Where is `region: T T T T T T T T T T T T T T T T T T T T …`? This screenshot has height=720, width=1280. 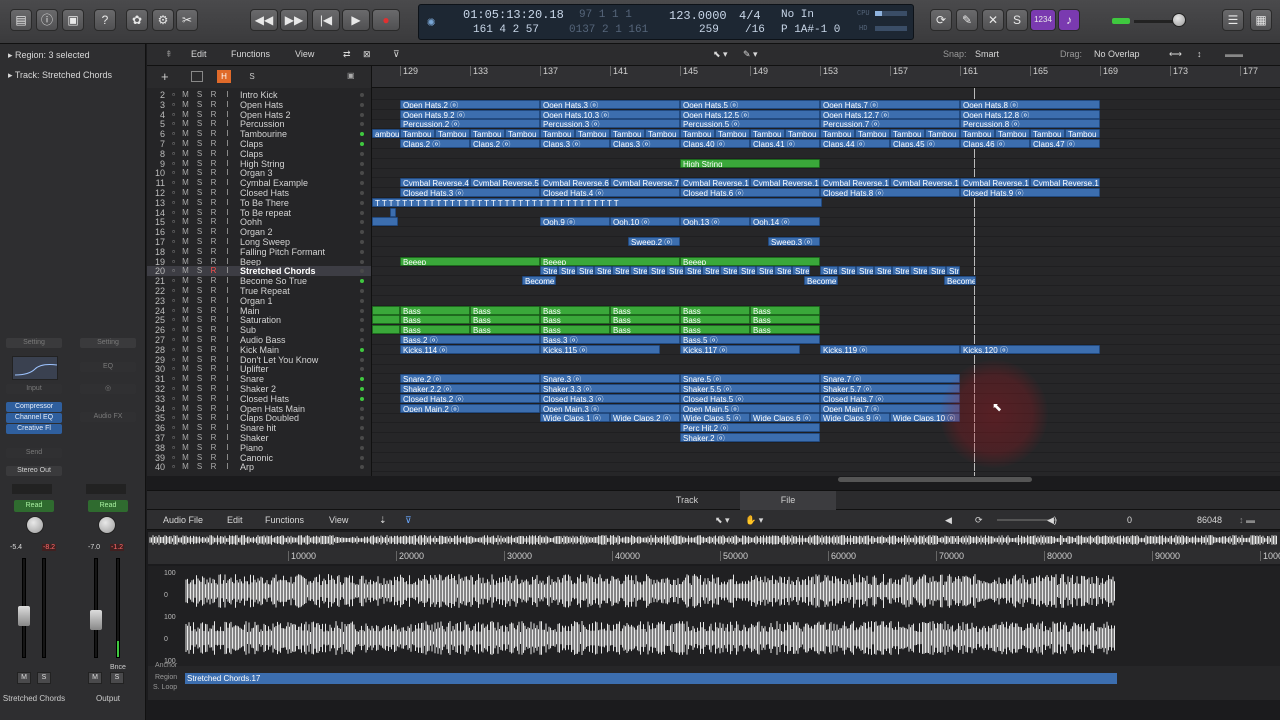 region: T T T T T T T T T T T T T T T T T T T T … is located at coordinates (597, 202).